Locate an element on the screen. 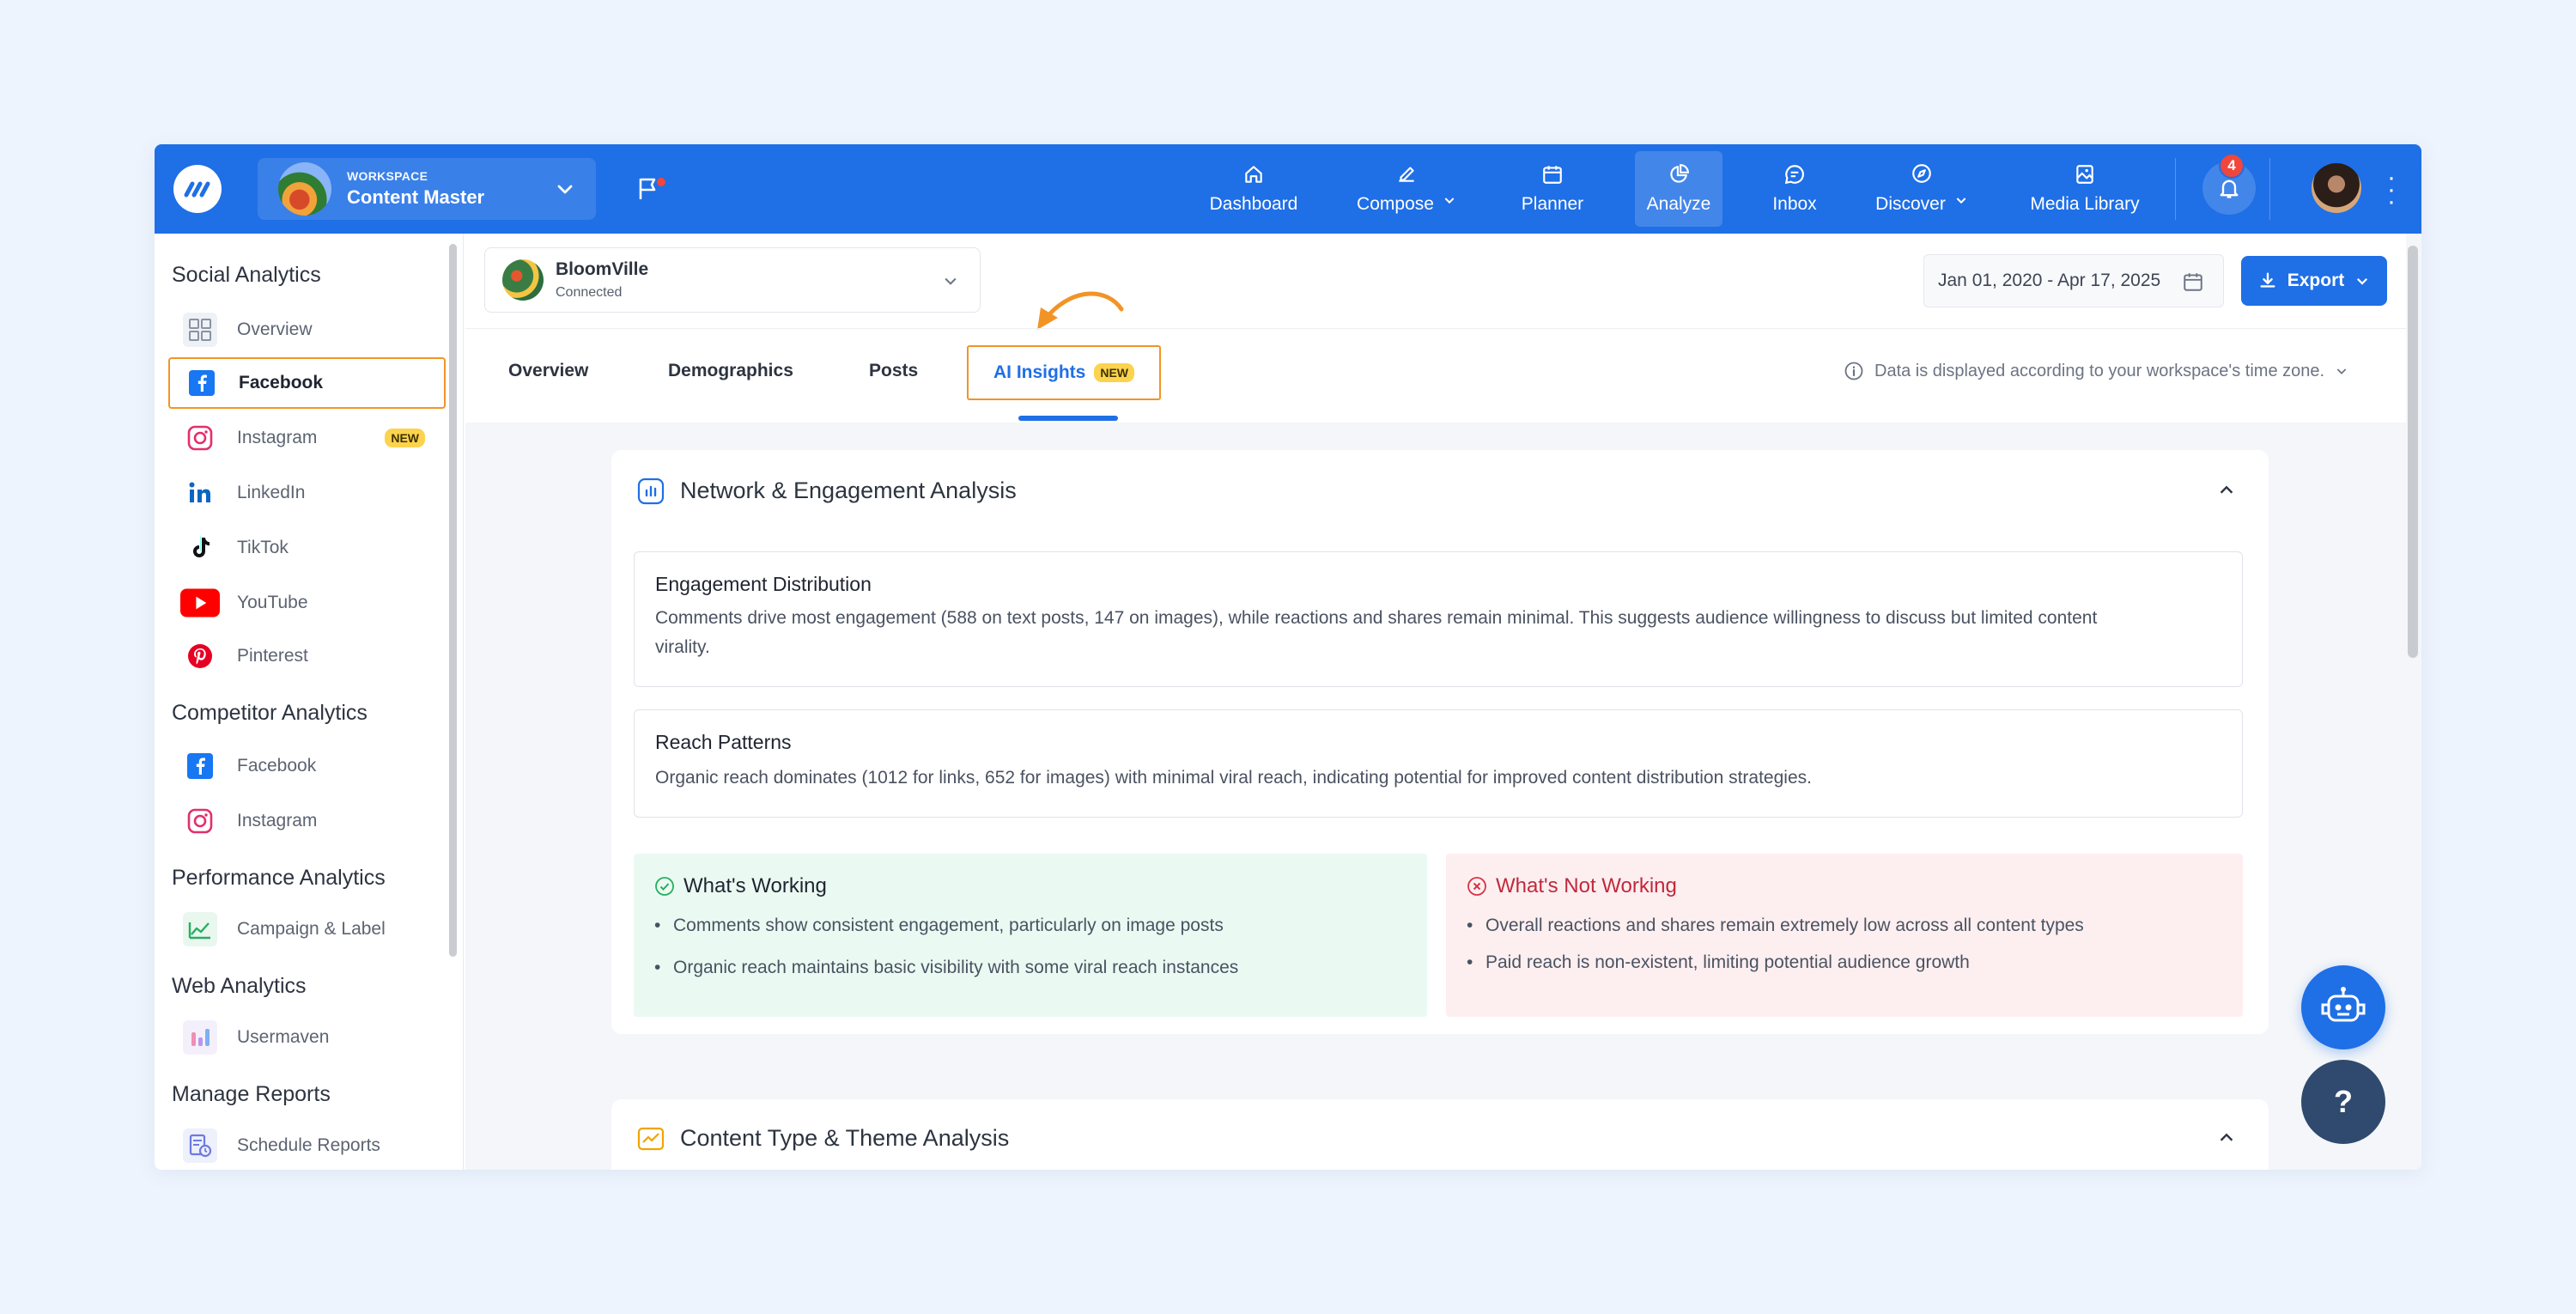  sidebar-item-linkedin: LinkedIn is located at coordinates (307, 493).